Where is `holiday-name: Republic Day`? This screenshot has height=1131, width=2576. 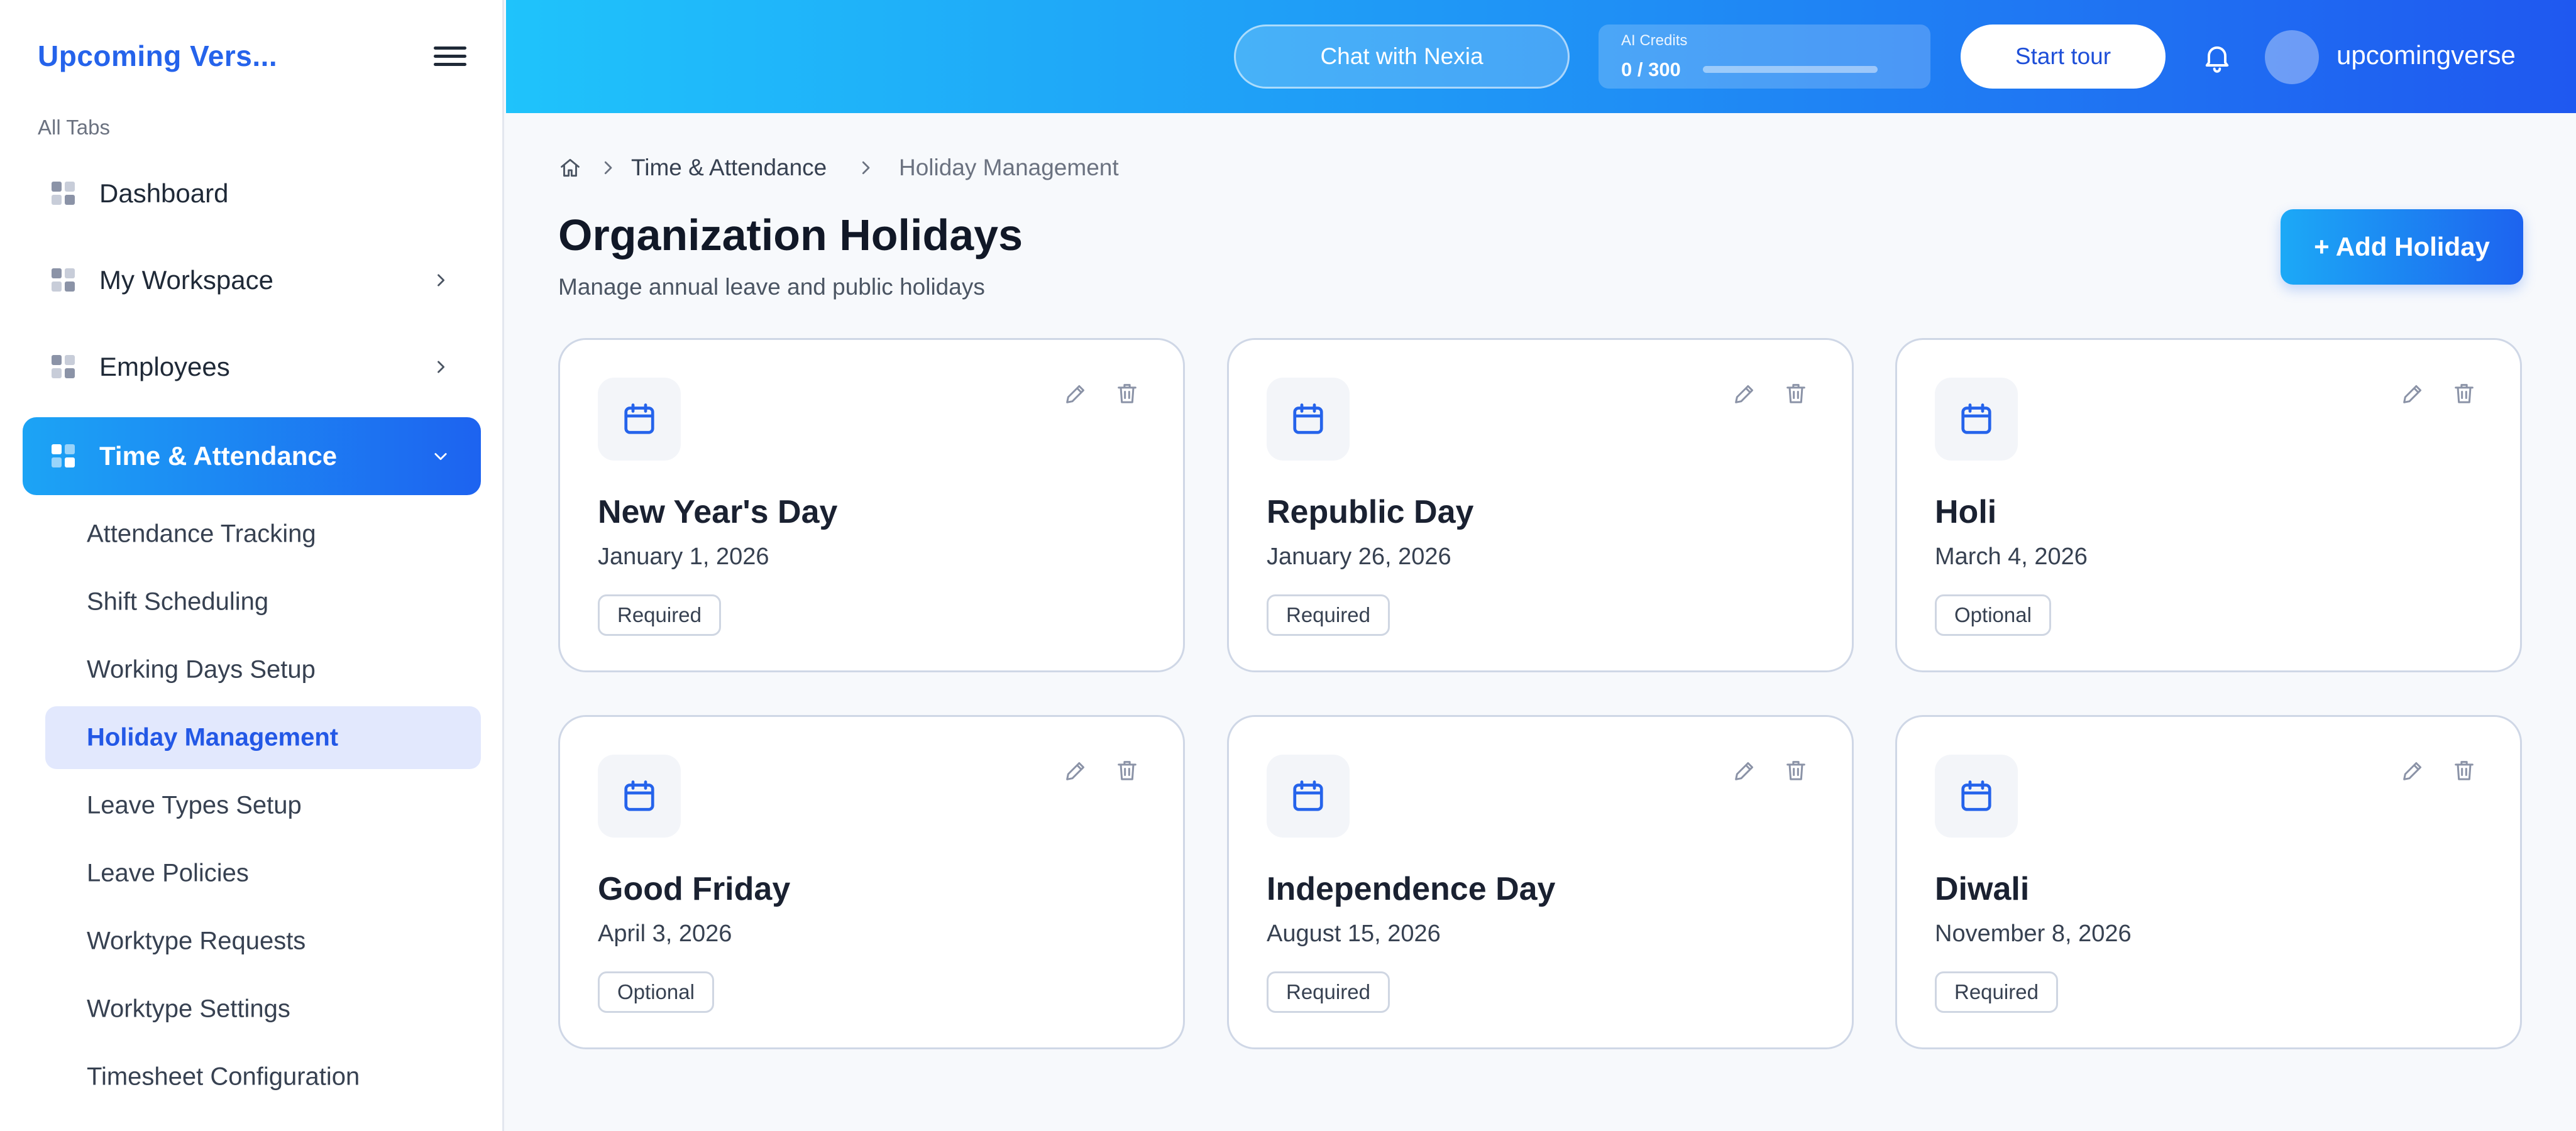
holiday-name: Republic Day is located at coordinates (1371, 512).